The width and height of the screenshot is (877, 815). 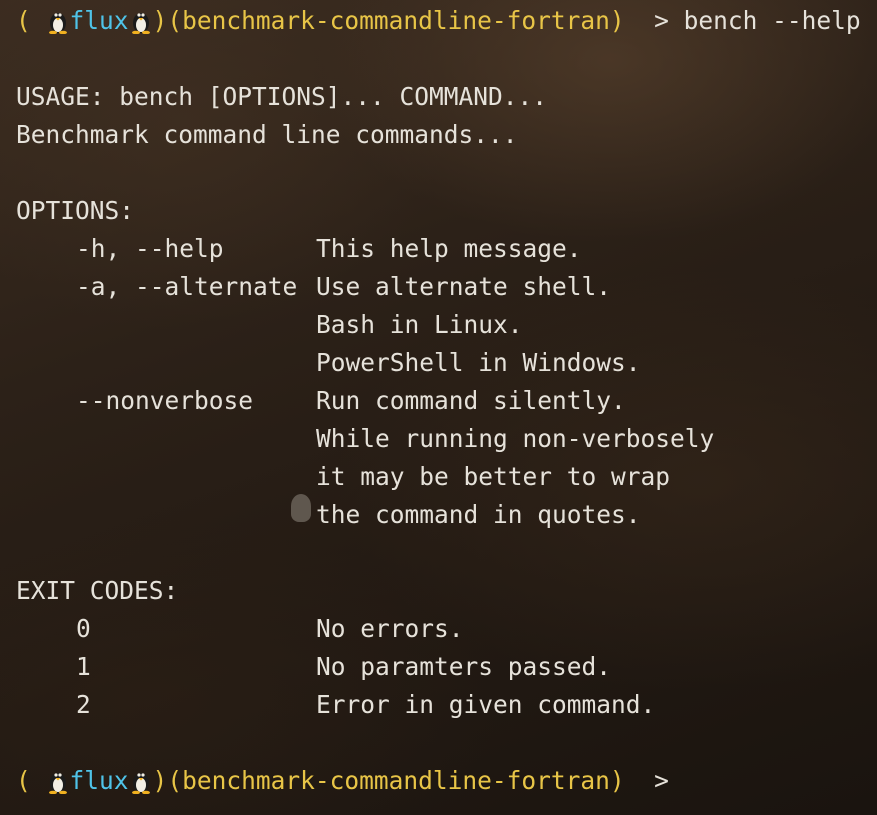 I want to click on exit-code-value: 2, so click(x=83, y=704).